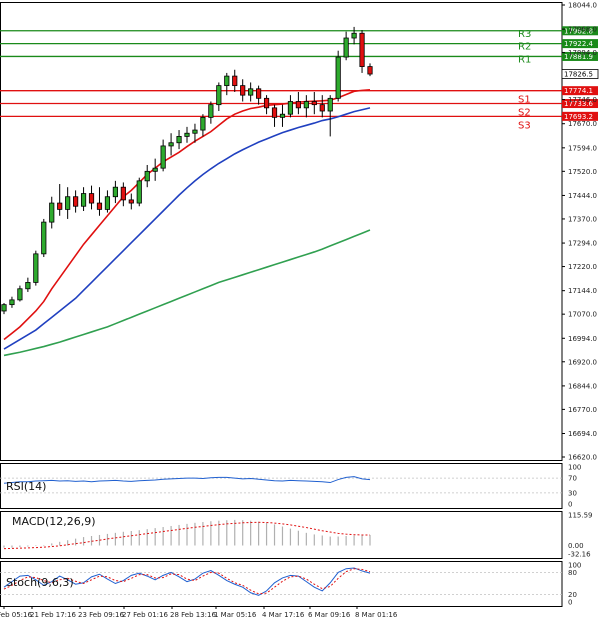 The height and width of the screenshot is (622, 600). Describe the element at coordinates (193, 615) in the screenshot. I see `x-tick-label: 28 Feb 13:16` at that location.